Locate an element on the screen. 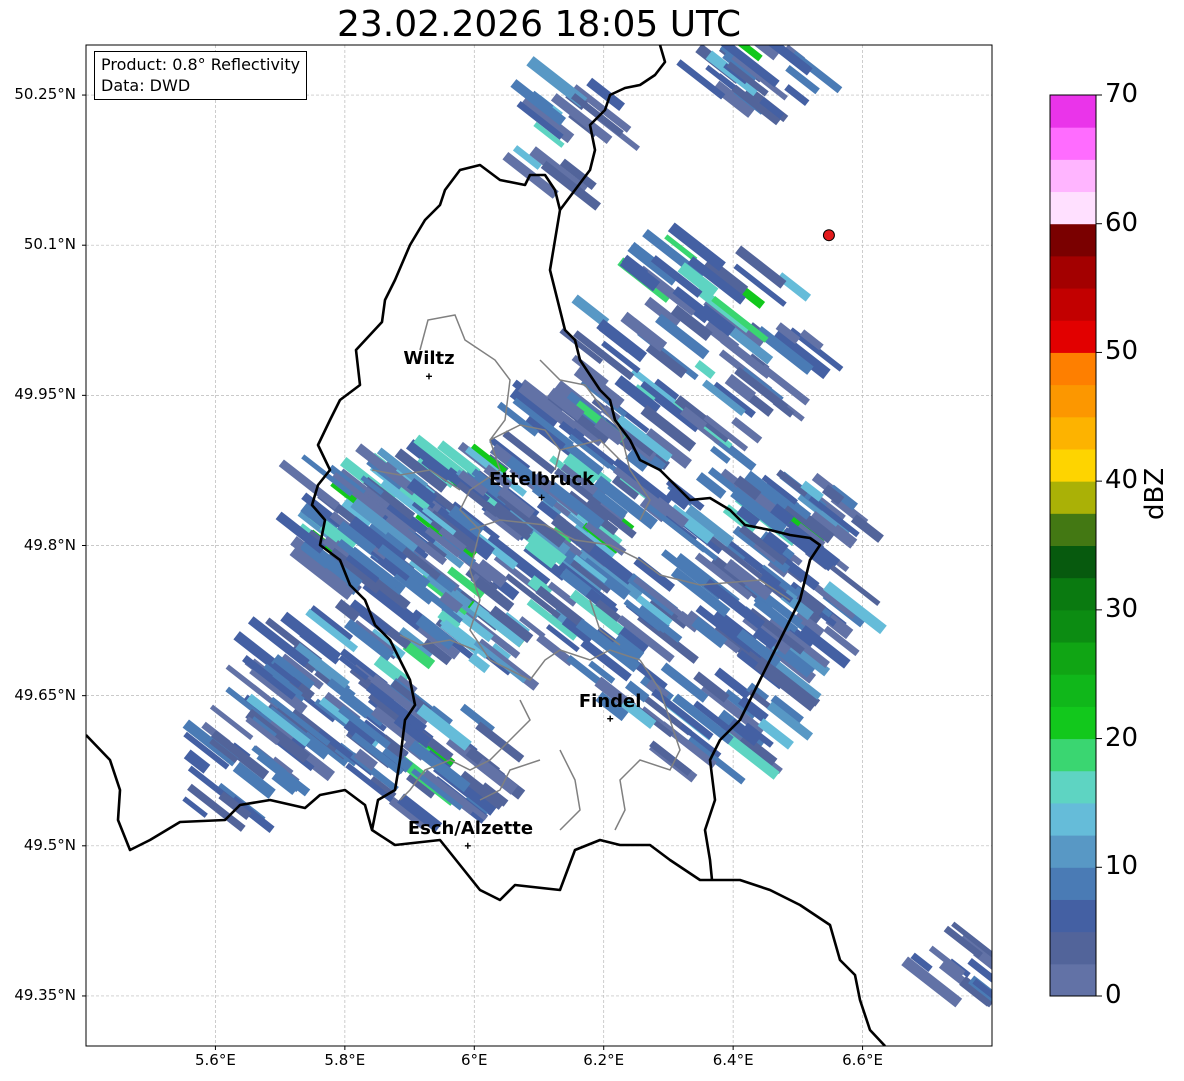 This screenshot has height=1081, width=1184. colorbar-tick-label: 20 is located at coordinates (1122, 737).